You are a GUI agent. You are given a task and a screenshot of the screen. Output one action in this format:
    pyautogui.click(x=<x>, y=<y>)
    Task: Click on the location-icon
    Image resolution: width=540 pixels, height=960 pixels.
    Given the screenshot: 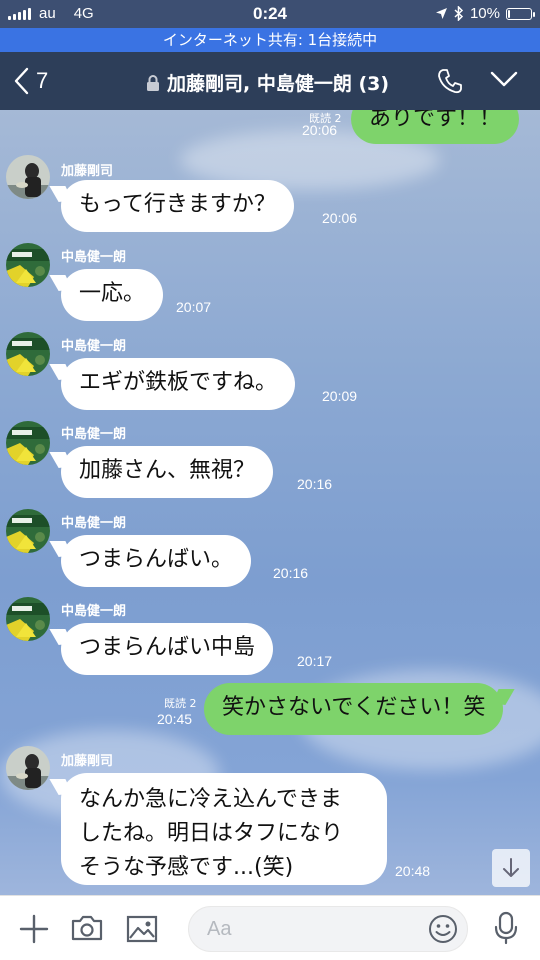 What is the action you would take?
    pyautogui.click(x=441, y=13)
    